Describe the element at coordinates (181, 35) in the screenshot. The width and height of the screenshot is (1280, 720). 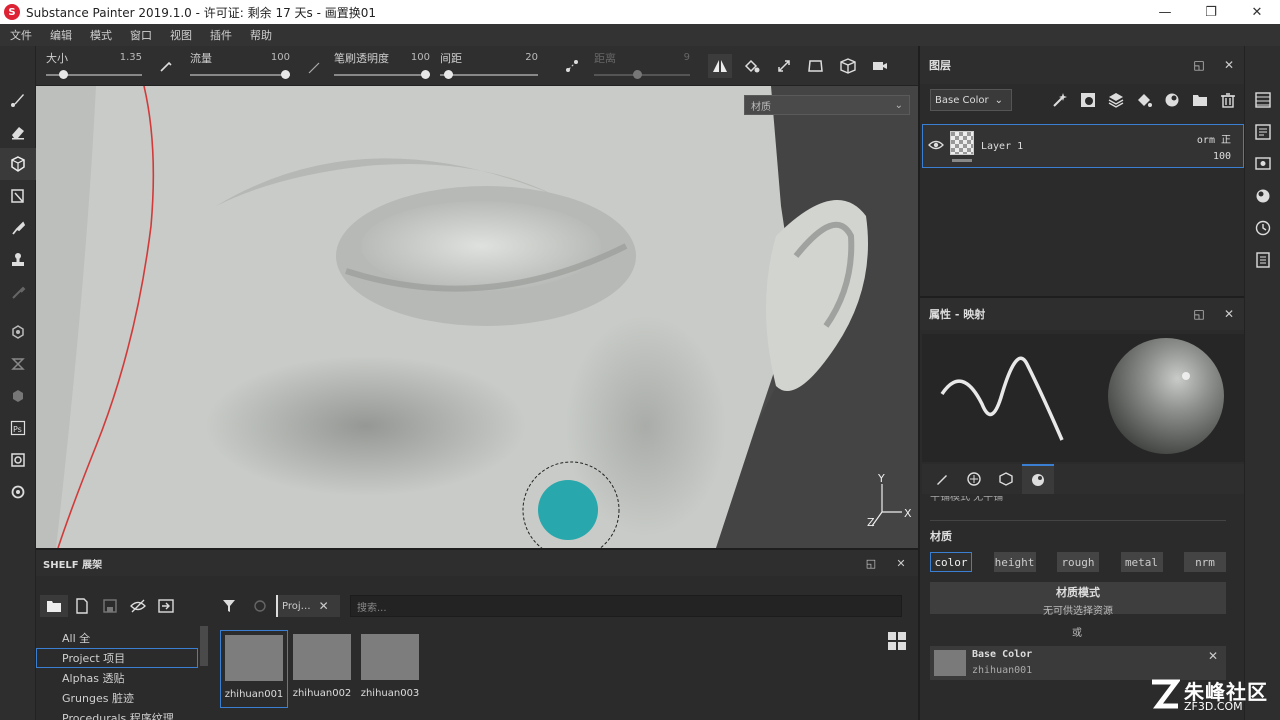
I see `menu-view: 视图` at that location.